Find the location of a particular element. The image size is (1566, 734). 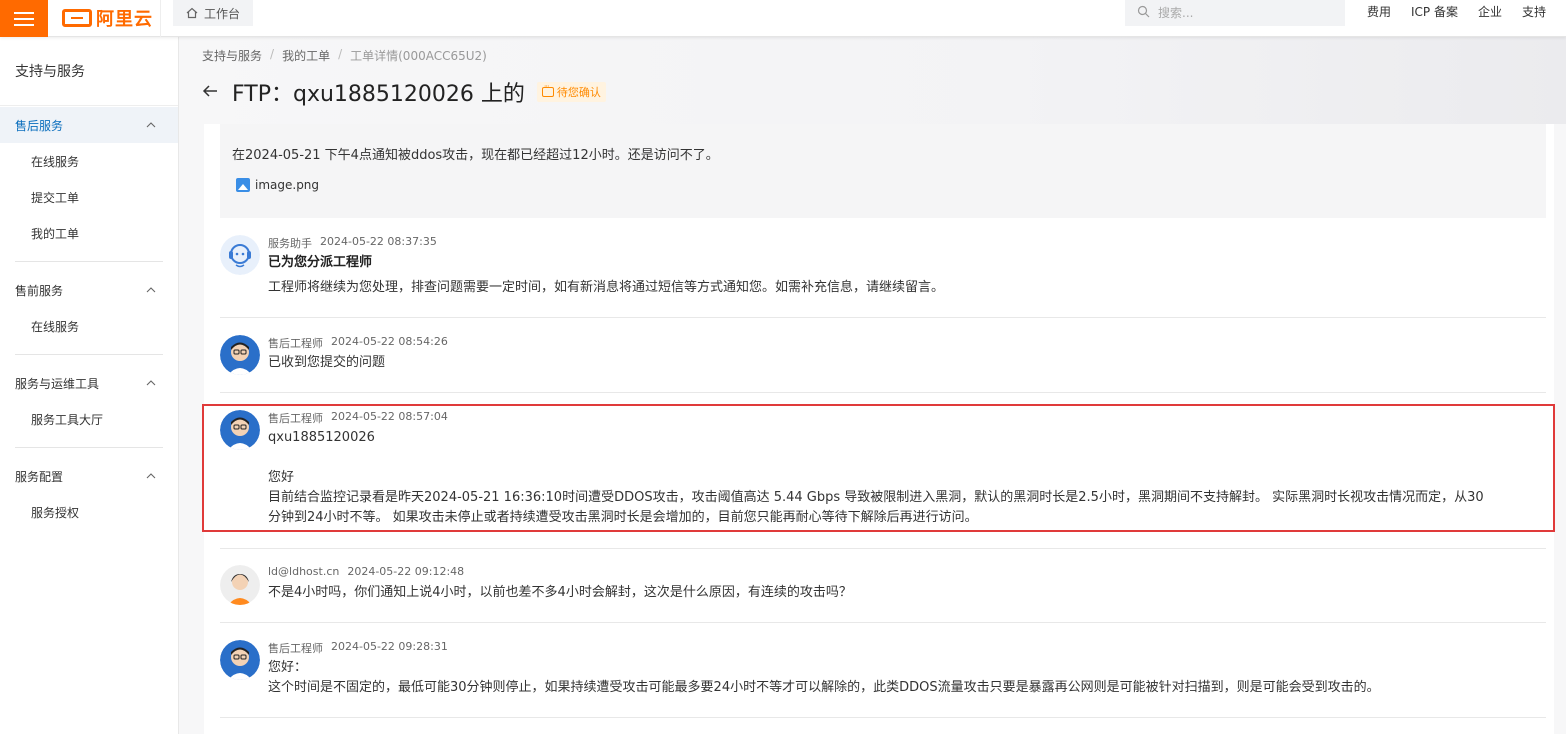

message-meta: 售后工程师 2024-05-22 08:57:04 is located at coordinates (358, 418).